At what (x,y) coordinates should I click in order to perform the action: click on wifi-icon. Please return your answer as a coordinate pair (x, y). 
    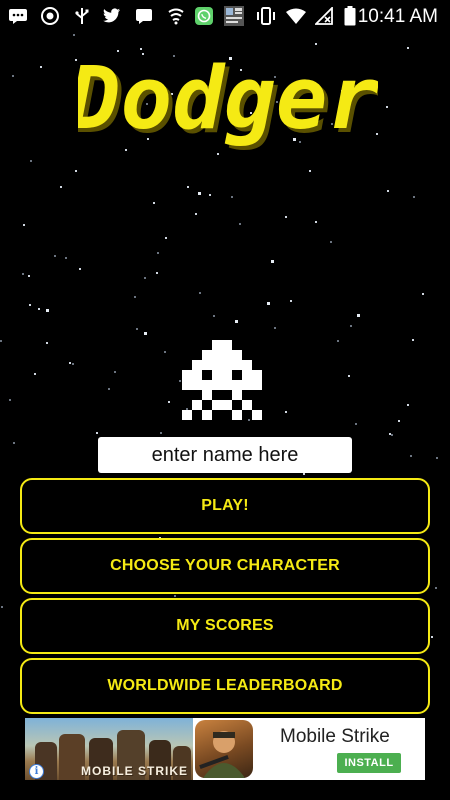
    Looking at the image, I should click on (296, 16).